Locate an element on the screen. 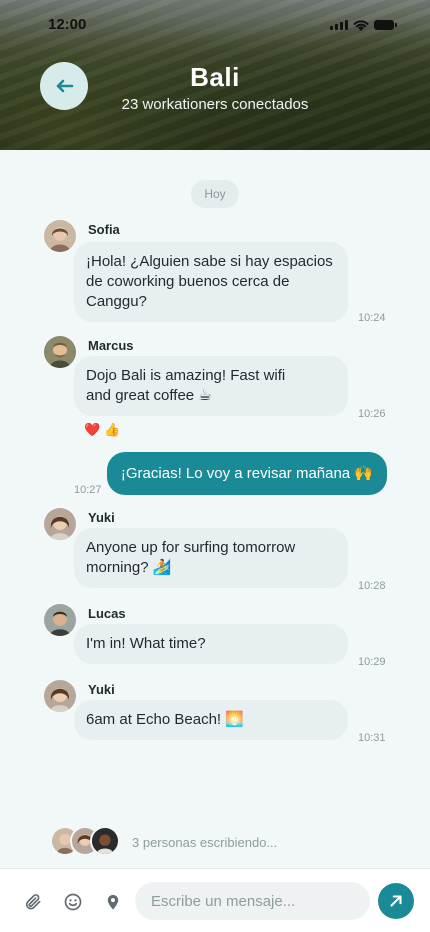  battery-icon is located at coordinates (385, 25).